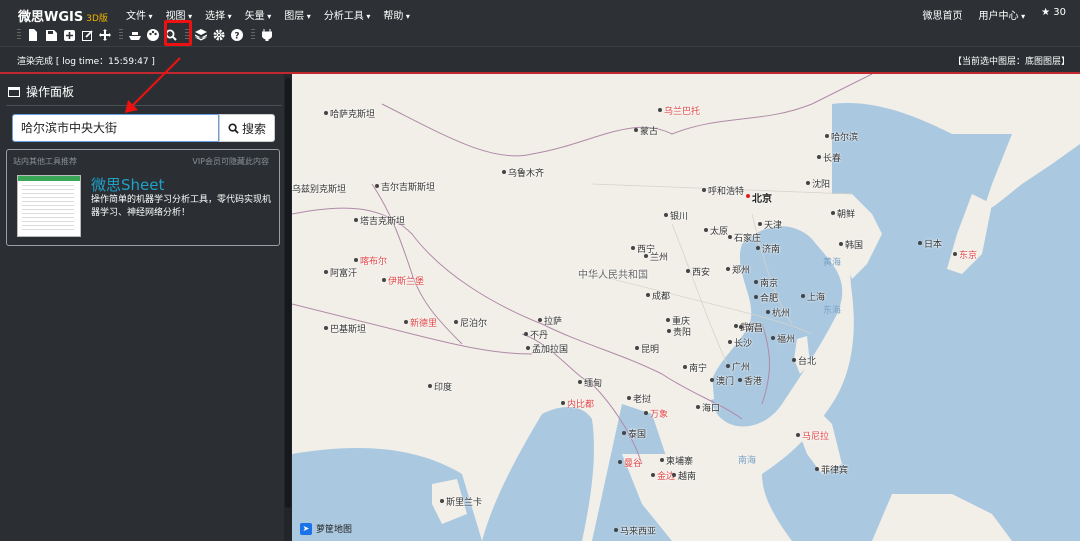 The height and width of the screenshot is (541, 1080). I want to click on map-label: 昆明, so click(650, 350).